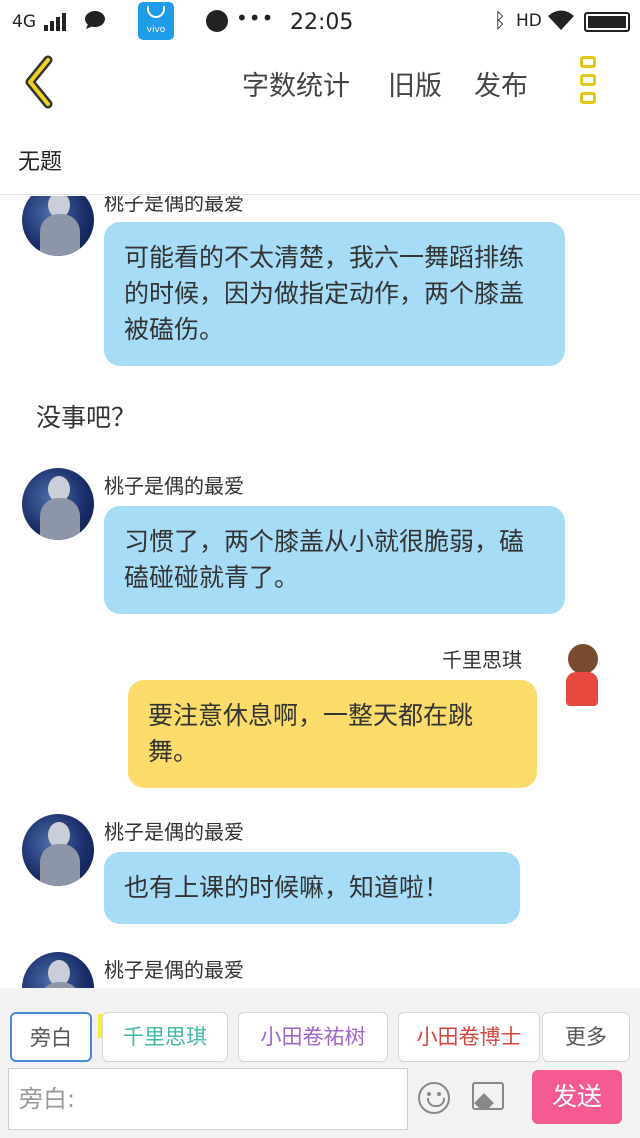 The width and height of the screenshot is (640, 1138). What do you see at coordinates (577, 1097) in the screenshot?
I see `send-button: 发送` at bounding box center [577, 1097].